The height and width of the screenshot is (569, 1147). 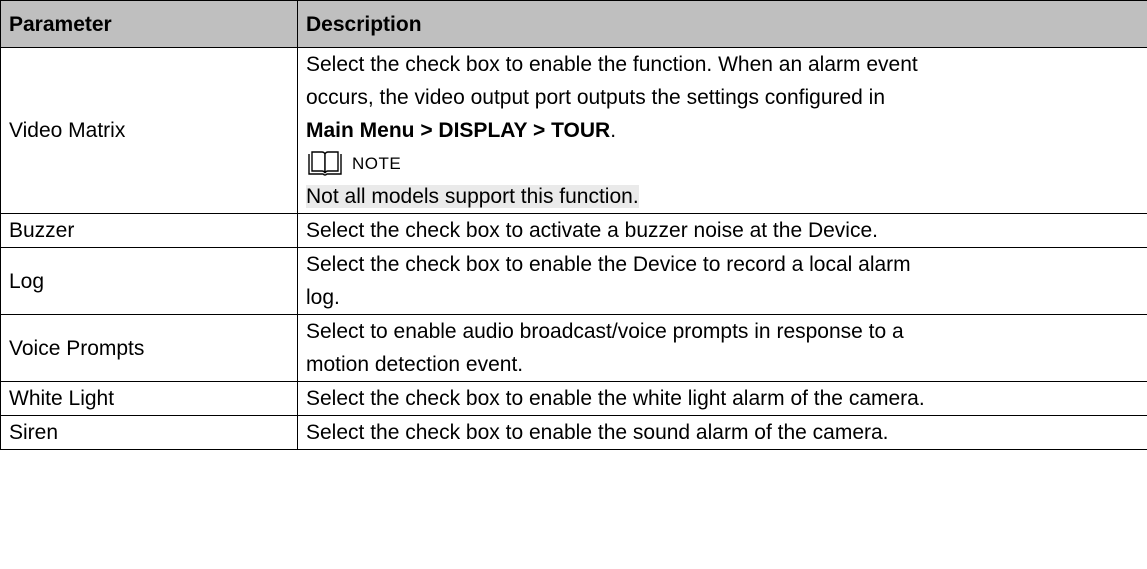 I want to click on desc-line: motion detection event., so click(x=415, y=364).